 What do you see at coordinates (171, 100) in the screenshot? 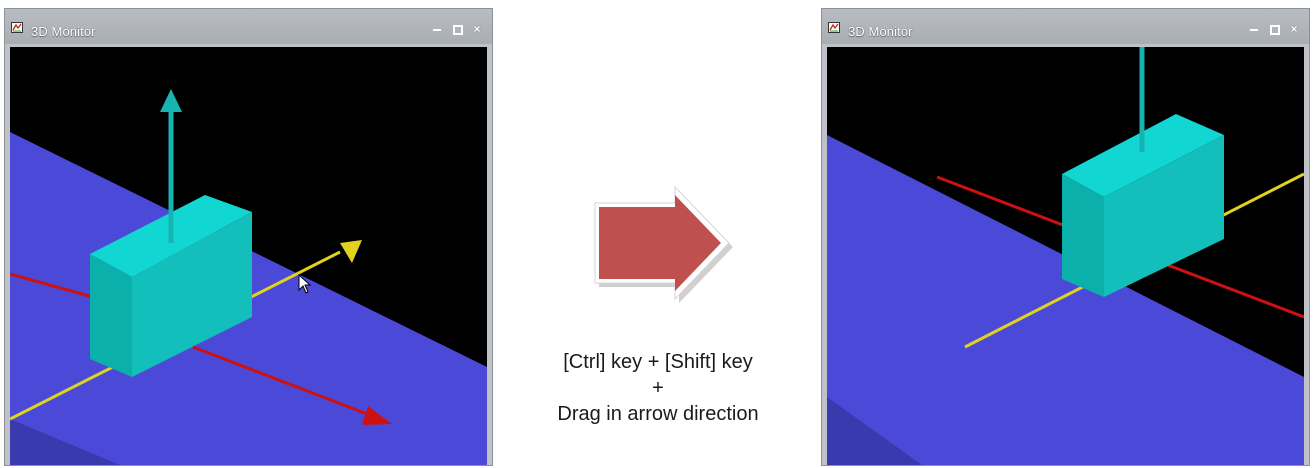
I see `z-axis-arrowhead` at bounding box center [171, 100].